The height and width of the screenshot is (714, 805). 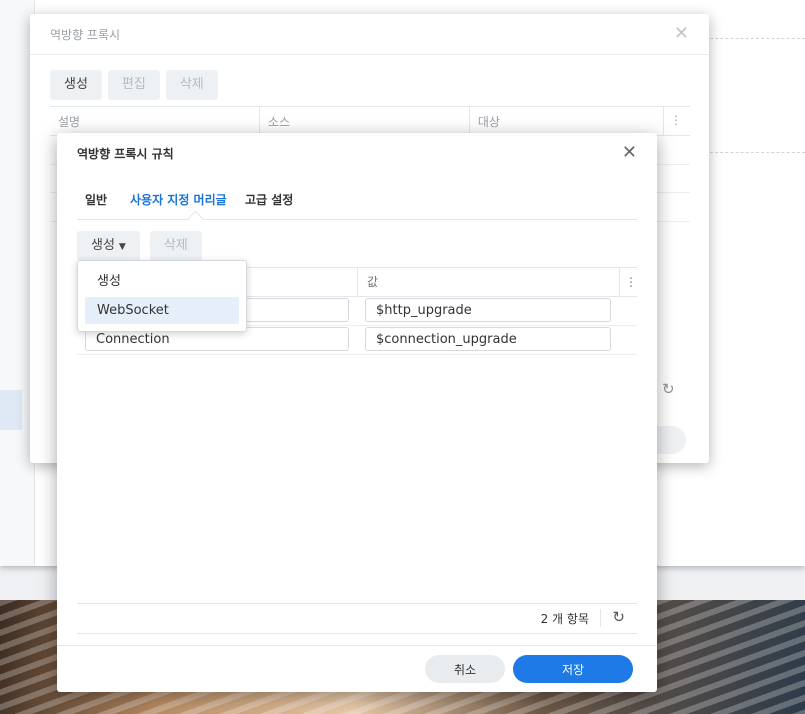 I want to click on item-count: 2 개 항목, so click(x=564, y=619).